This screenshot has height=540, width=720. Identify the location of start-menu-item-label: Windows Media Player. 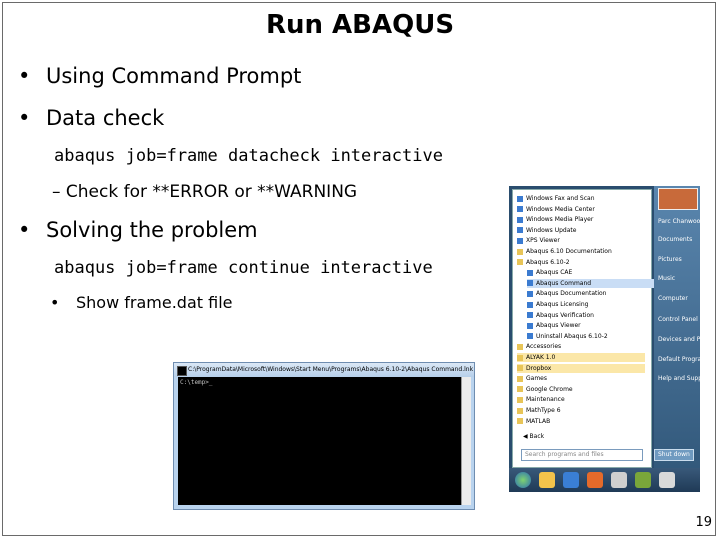
(560, 220).